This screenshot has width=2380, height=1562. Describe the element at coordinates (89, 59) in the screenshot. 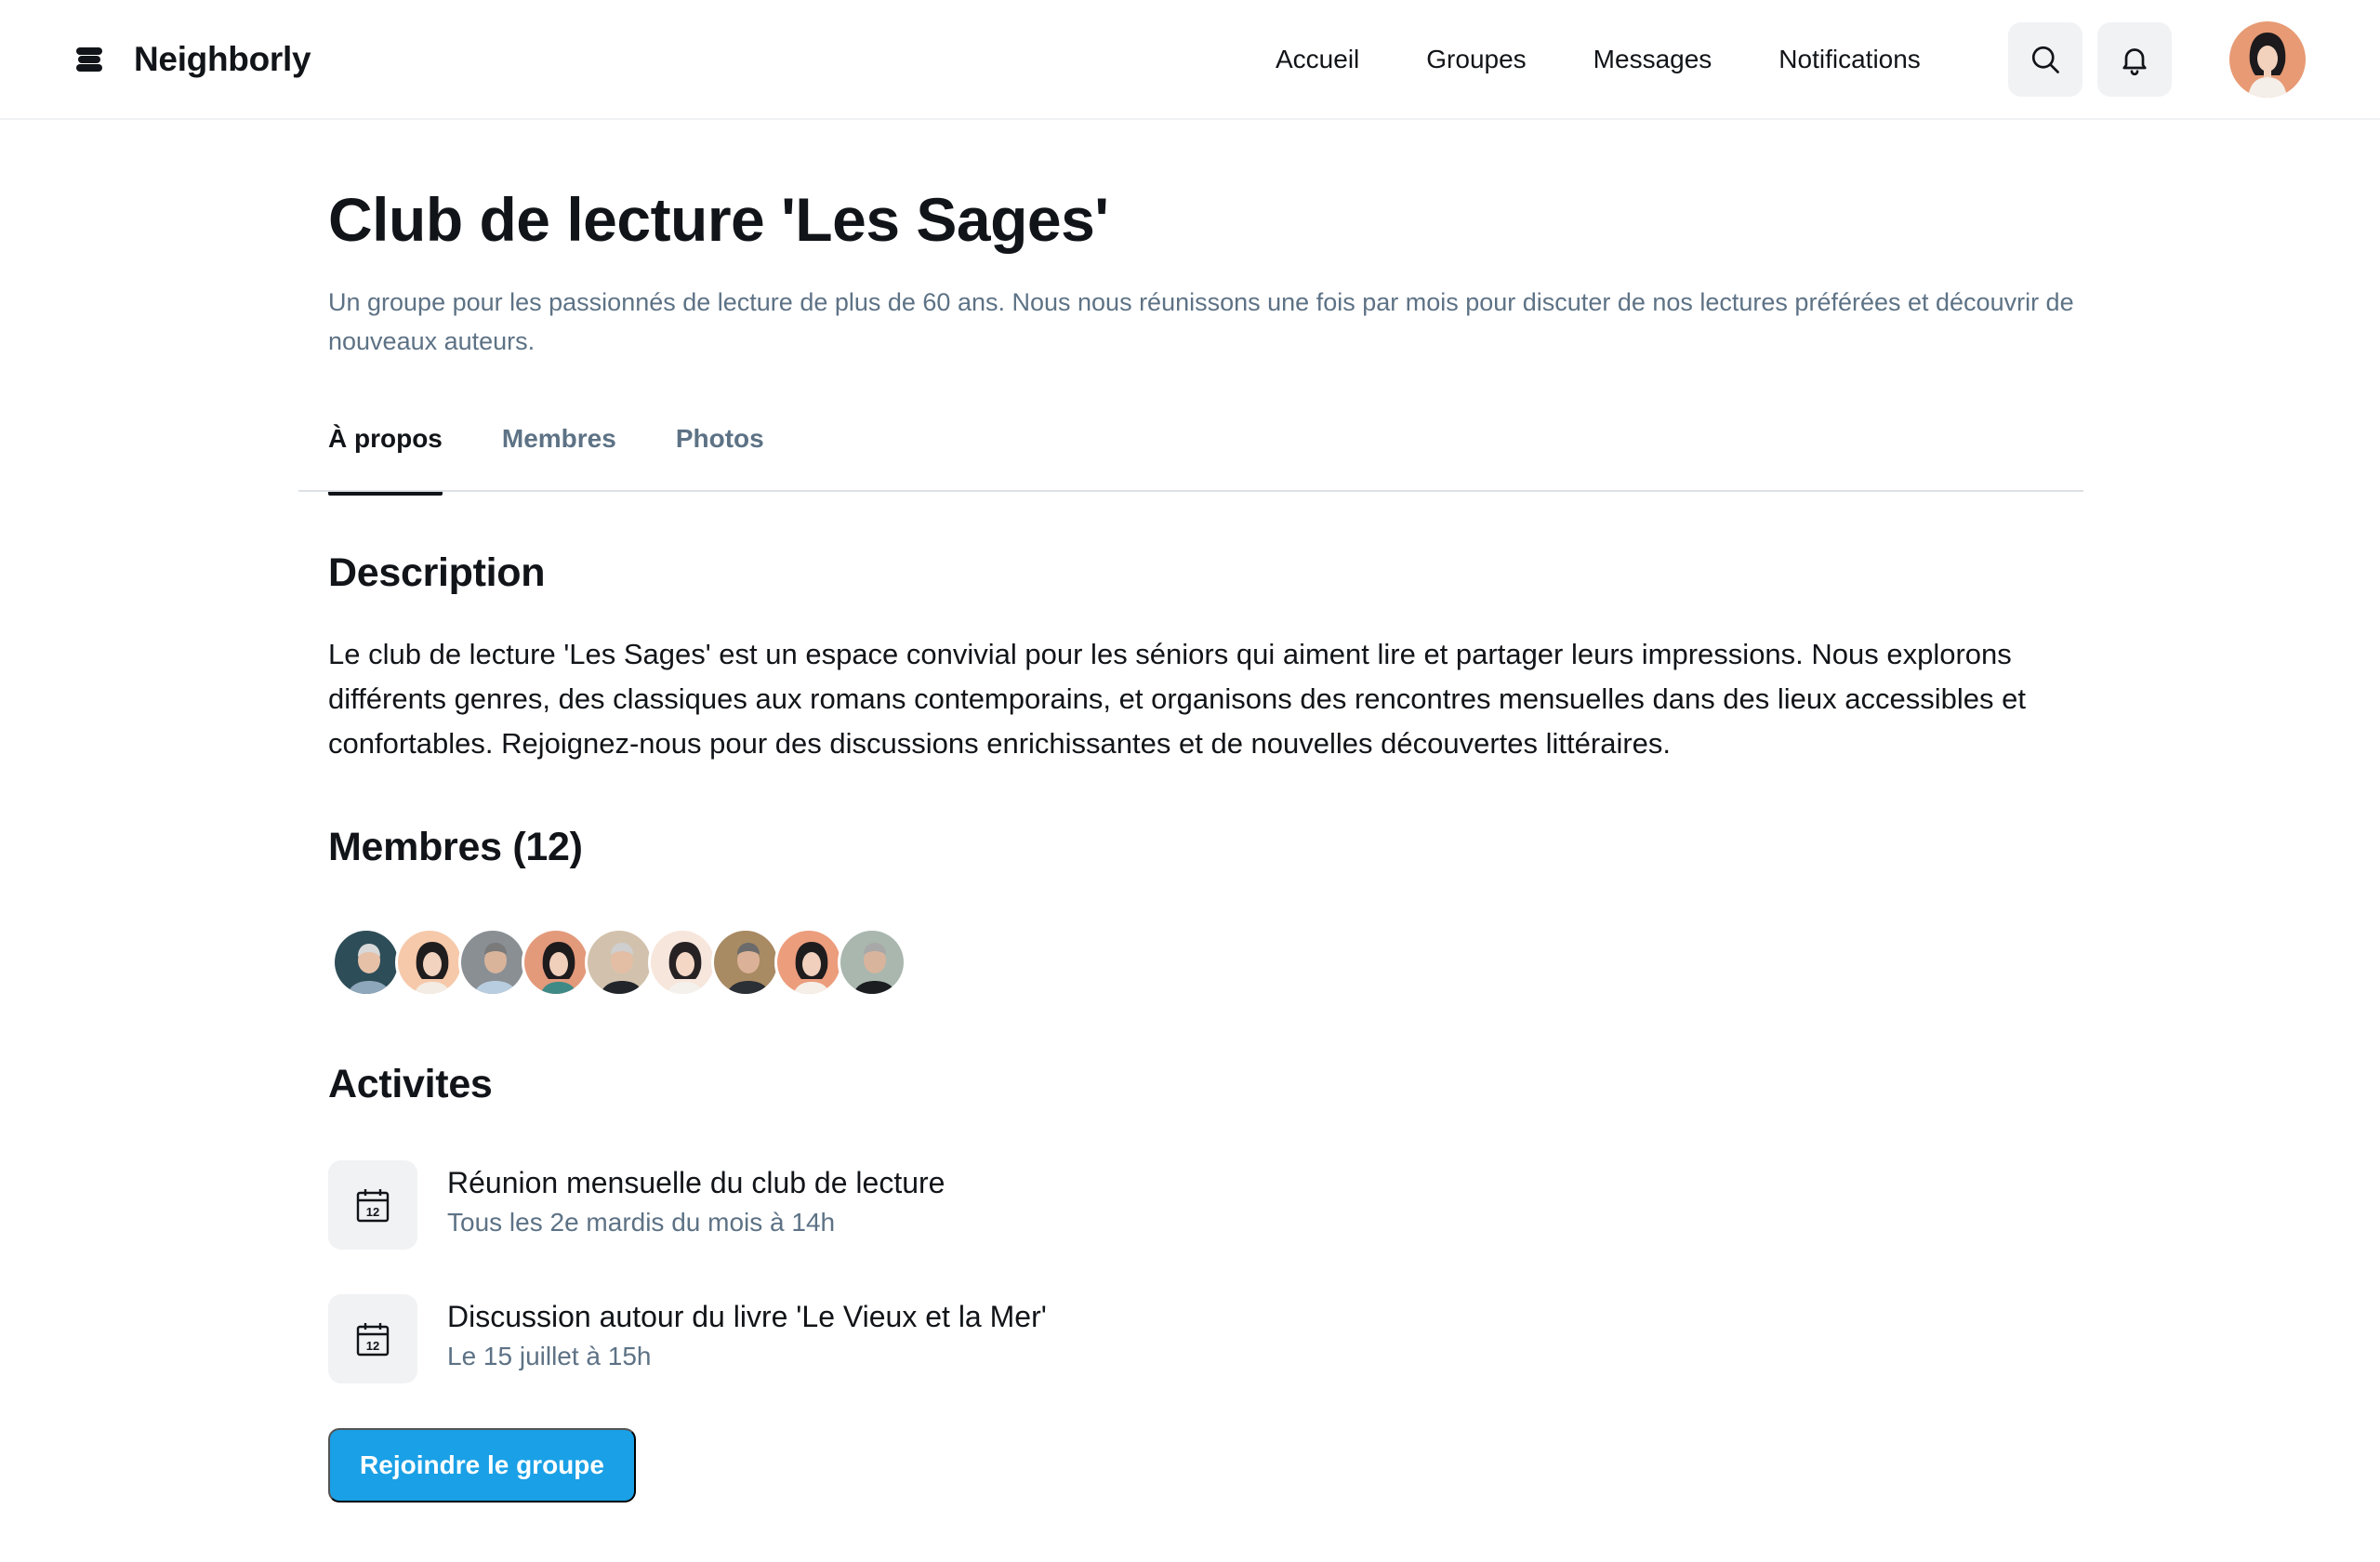

I see `brand-logo-icon` at that location.